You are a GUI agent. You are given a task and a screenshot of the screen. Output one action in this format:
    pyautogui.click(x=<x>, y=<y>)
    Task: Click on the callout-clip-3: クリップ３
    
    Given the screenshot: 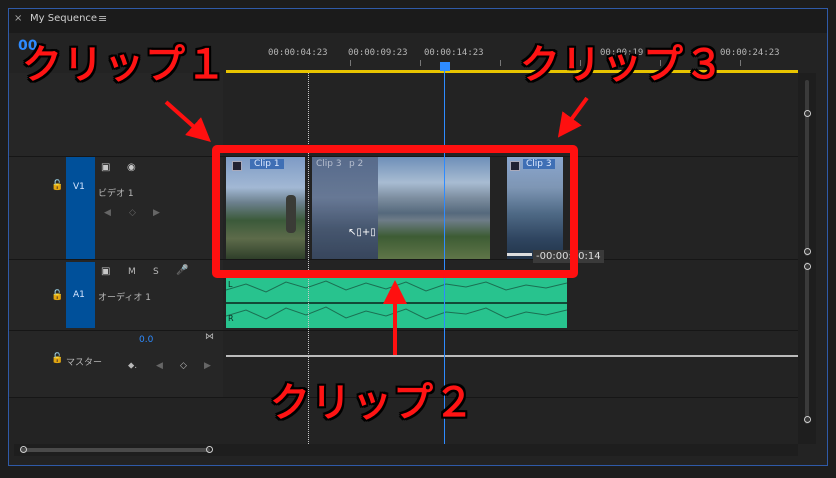 What is the action you would take?
    pyautogui.click(x=622, y=65)
    